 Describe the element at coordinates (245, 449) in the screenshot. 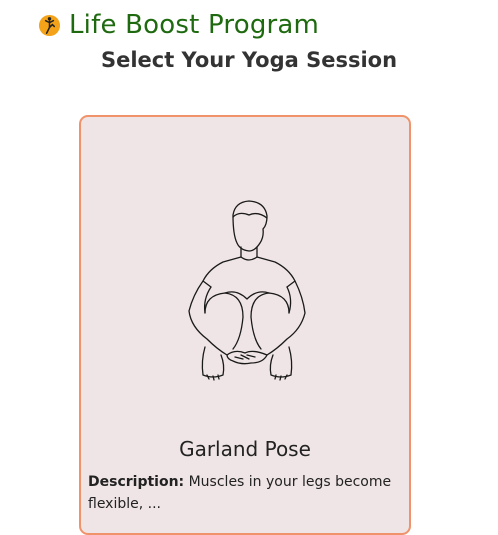

I see `pose-name: Garland Pose` at that location.